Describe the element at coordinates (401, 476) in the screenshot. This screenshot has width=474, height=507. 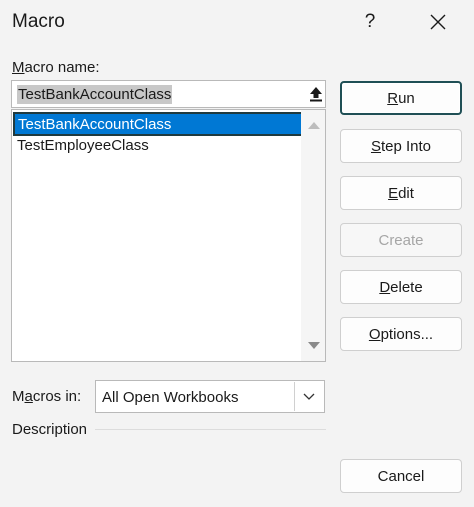
I see `cancel-button: Cancel` at that location.